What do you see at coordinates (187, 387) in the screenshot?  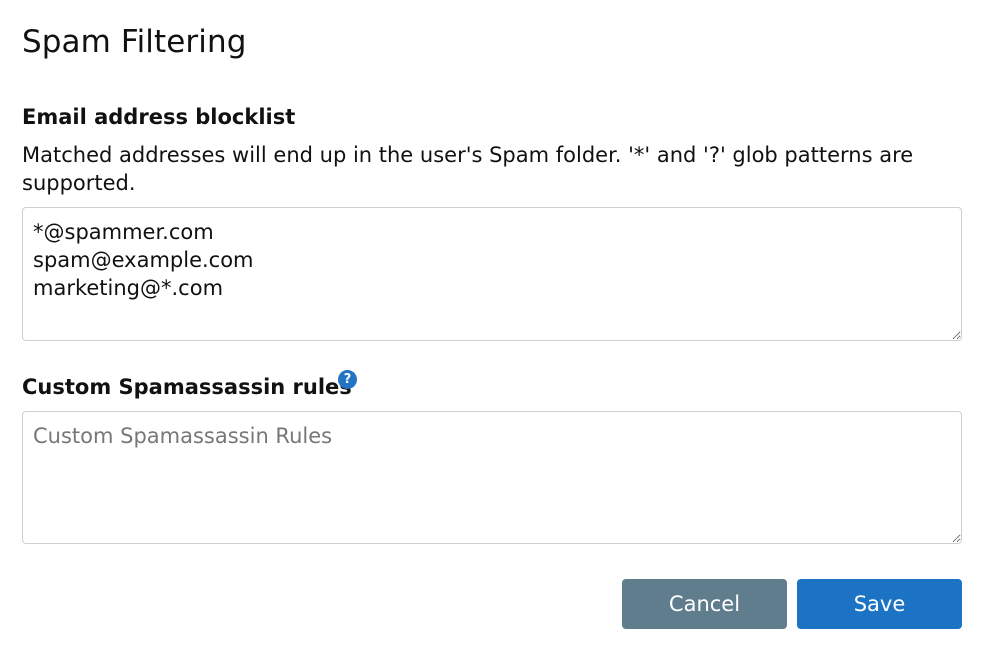 I see `spamassassin-rules-label: Custom Spamassassin rules` at bounding box center [187, 387].